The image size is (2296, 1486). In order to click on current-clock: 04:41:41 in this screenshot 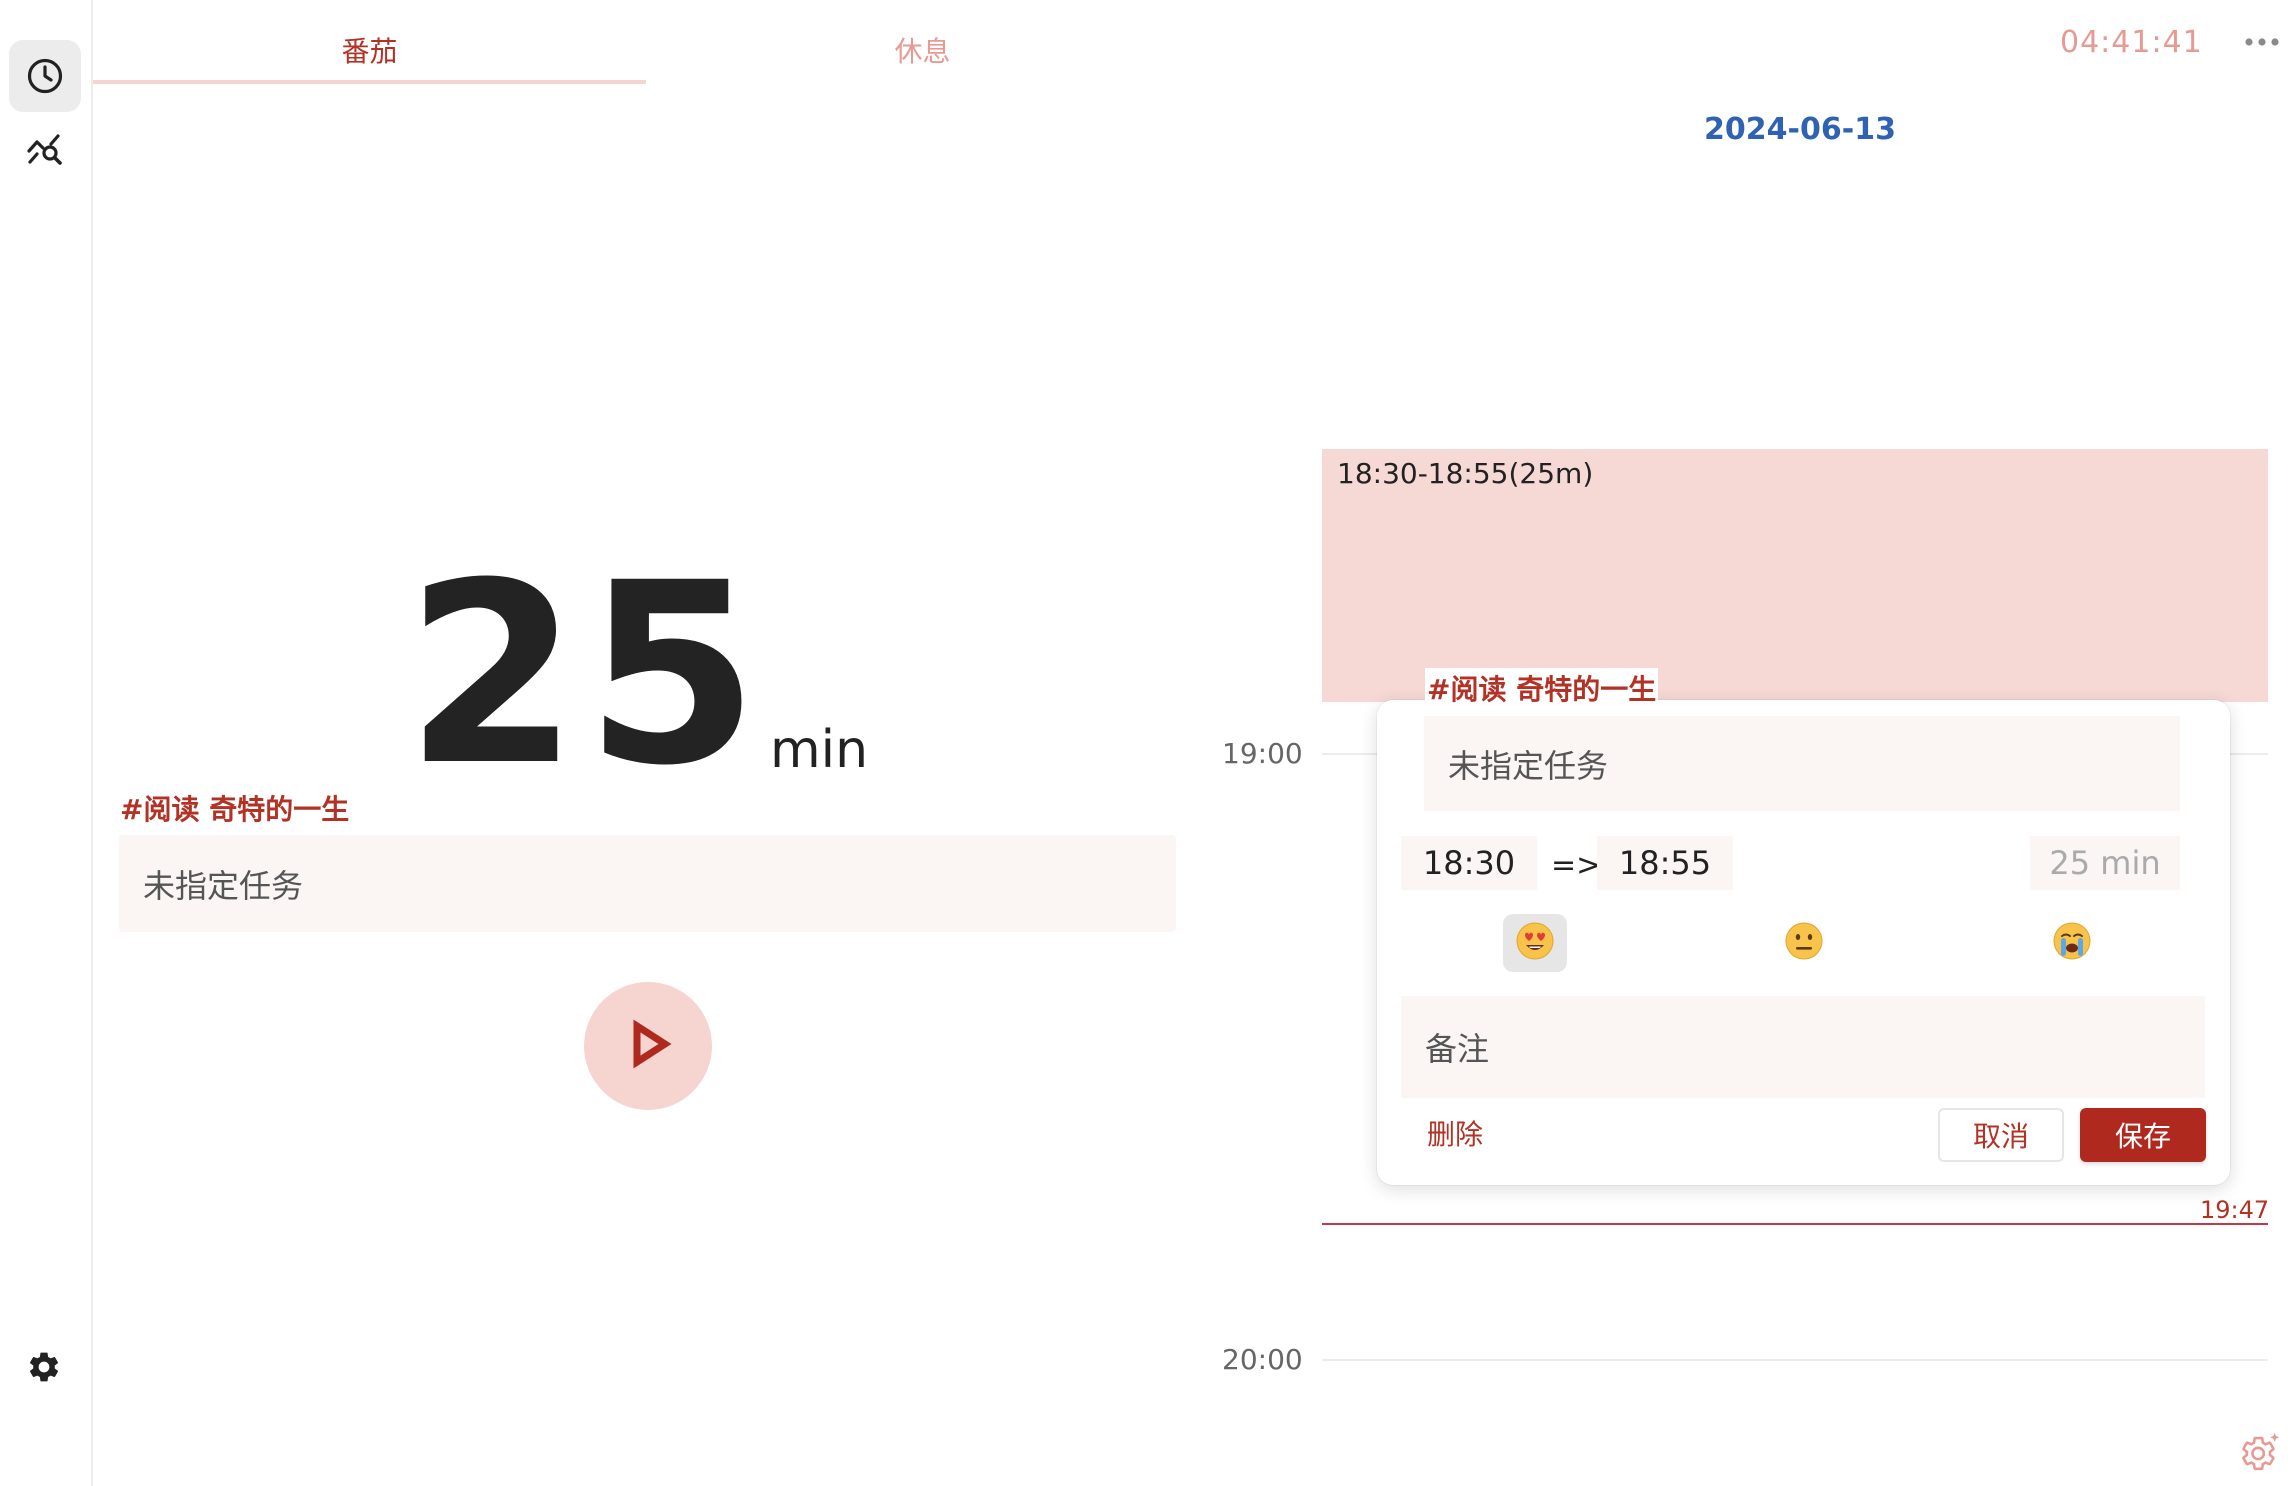, I will do `click(2131, 42)`.